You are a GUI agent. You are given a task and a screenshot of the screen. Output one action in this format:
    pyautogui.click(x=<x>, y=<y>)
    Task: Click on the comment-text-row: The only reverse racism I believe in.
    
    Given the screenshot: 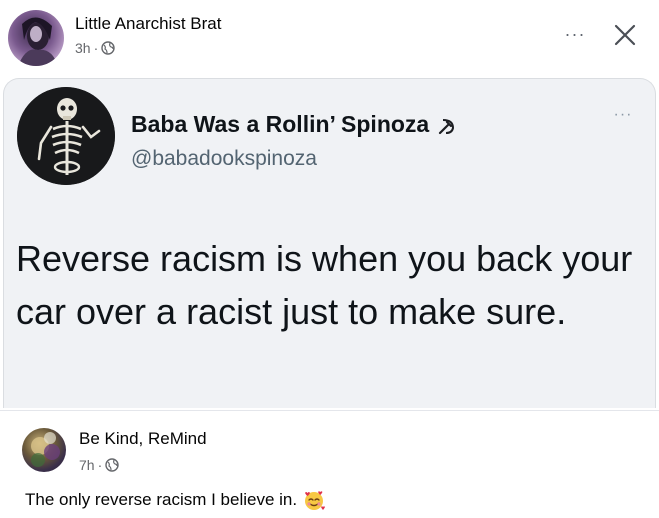 What is the action you would take?
    pyautogui.click(x=175, y=500)
    